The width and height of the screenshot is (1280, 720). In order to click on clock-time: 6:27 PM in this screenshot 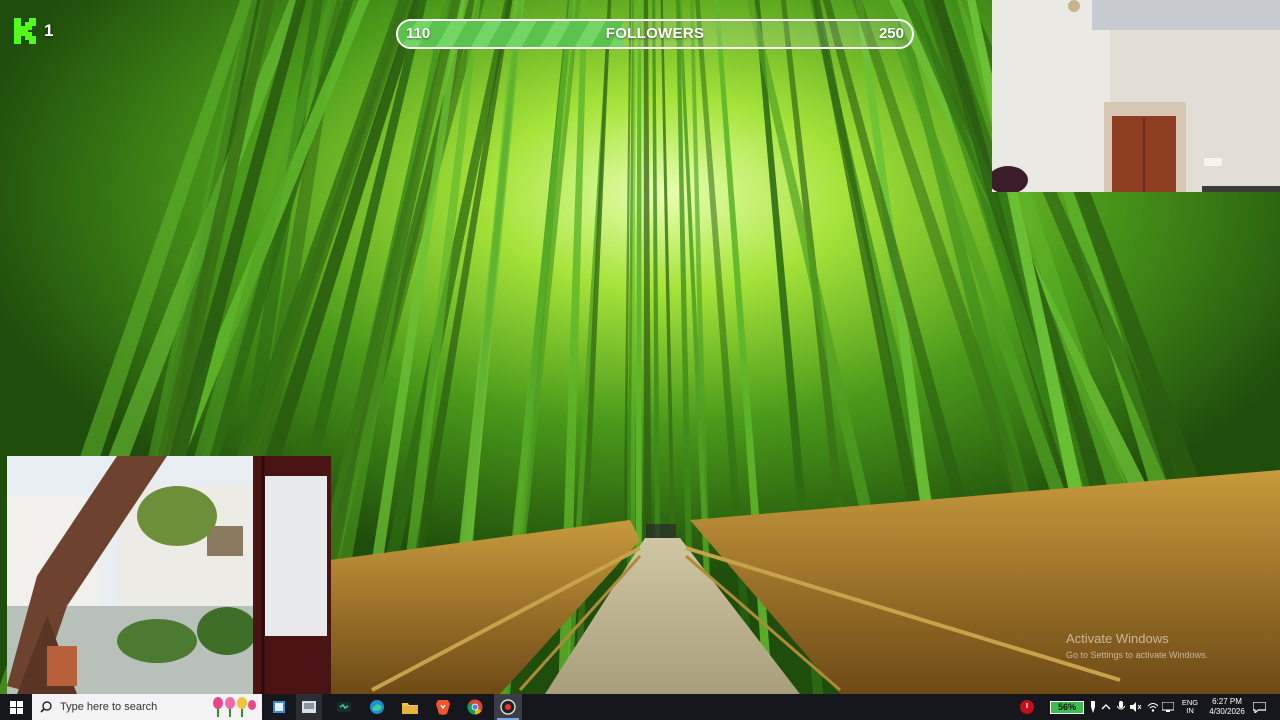, I will do `click(1227, 701)`.